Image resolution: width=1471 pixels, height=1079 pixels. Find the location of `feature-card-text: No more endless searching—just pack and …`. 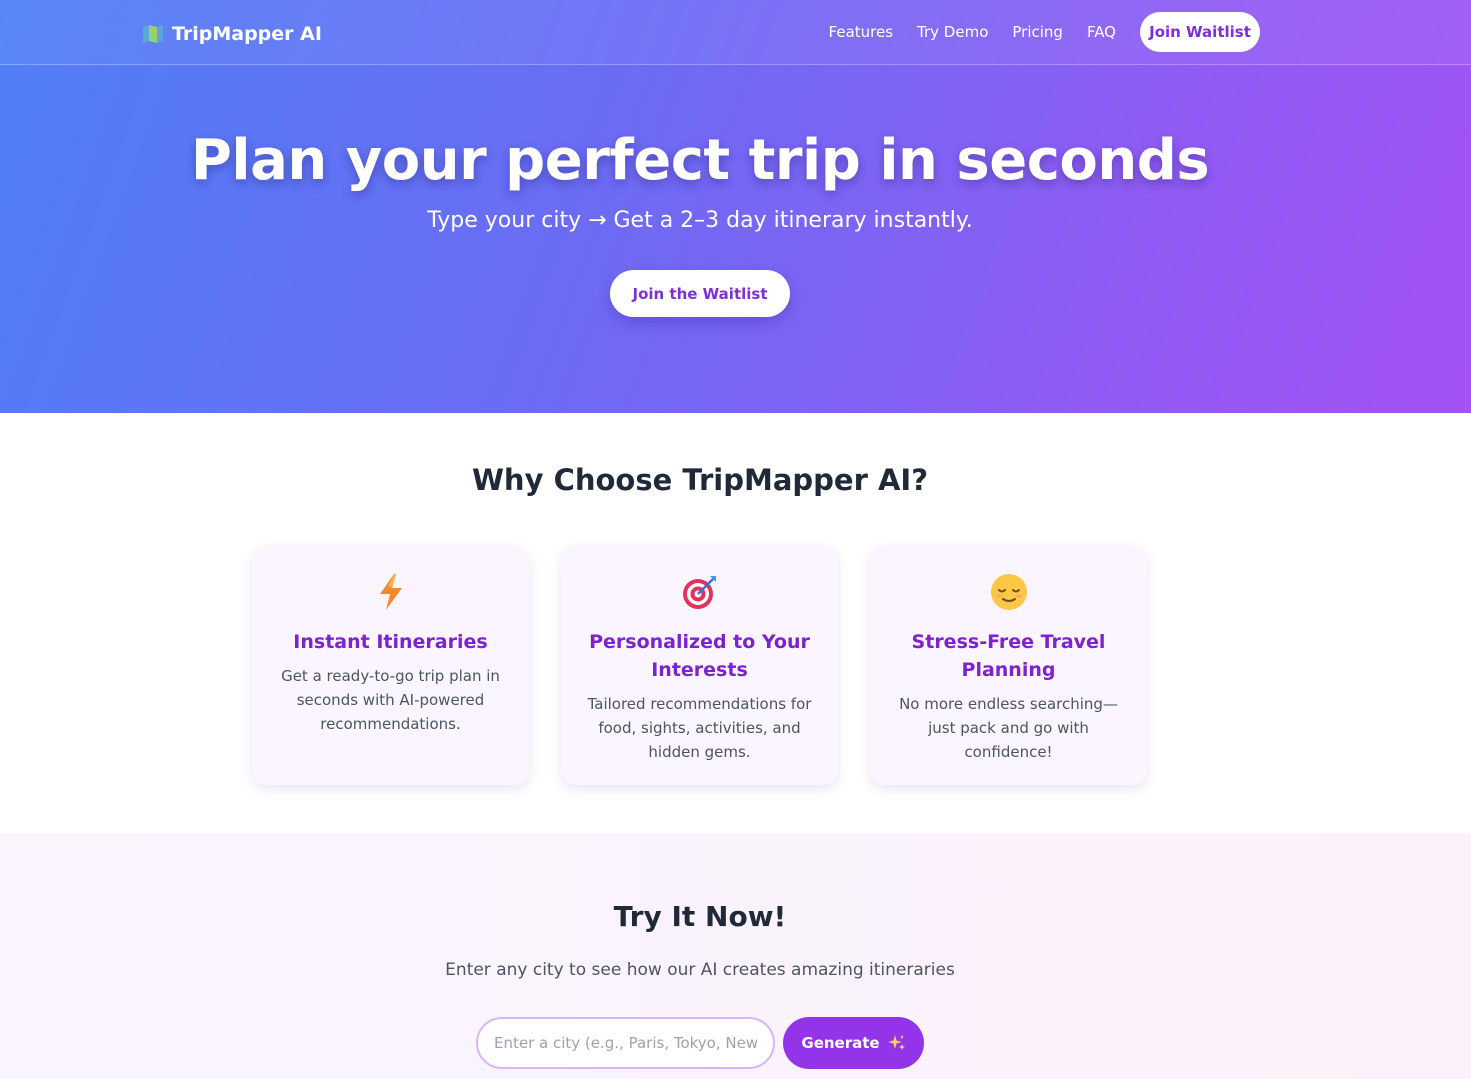

feature-card-text: No more endless searching—just pack and … is located at coordinates (1008, 728).